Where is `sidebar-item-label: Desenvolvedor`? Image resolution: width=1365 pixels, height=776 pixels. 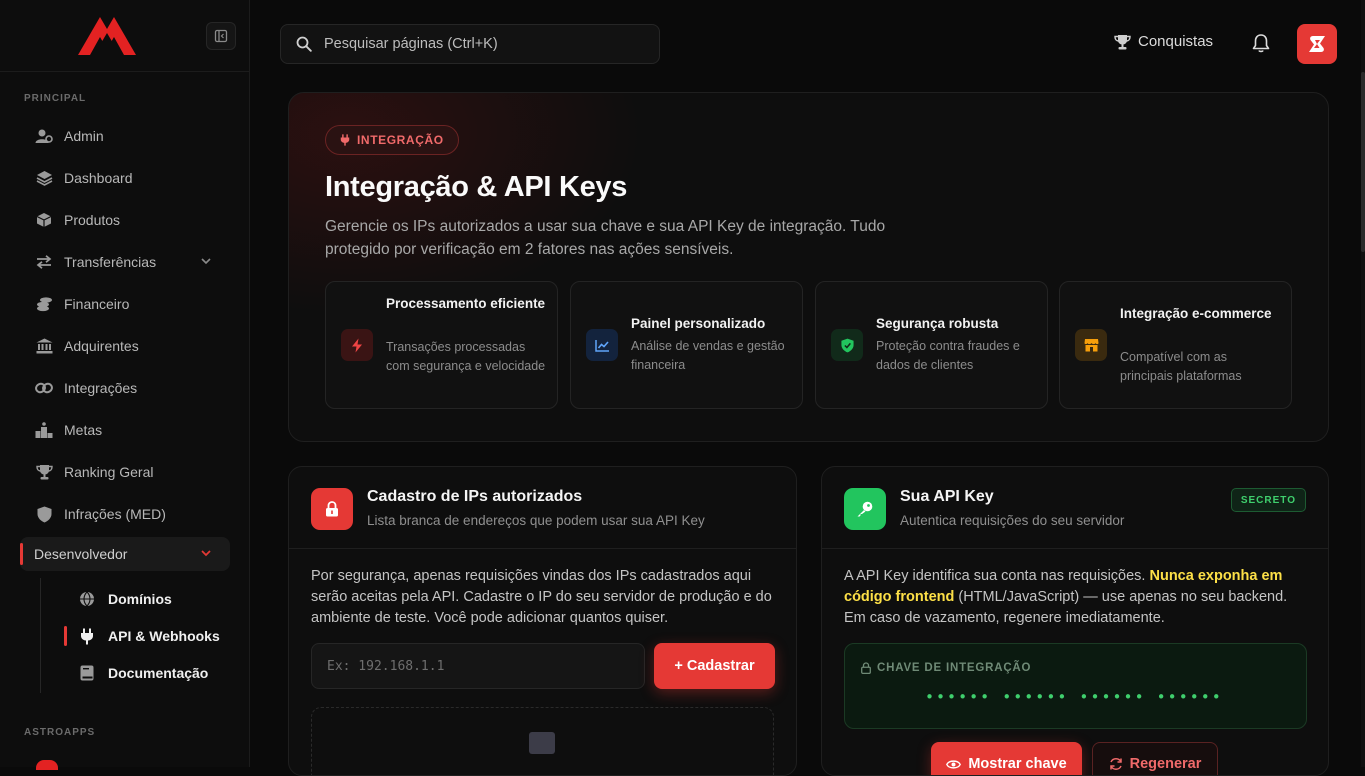 sidebar-item-label: Desenvolvedor is located at coordinates (81, 554).